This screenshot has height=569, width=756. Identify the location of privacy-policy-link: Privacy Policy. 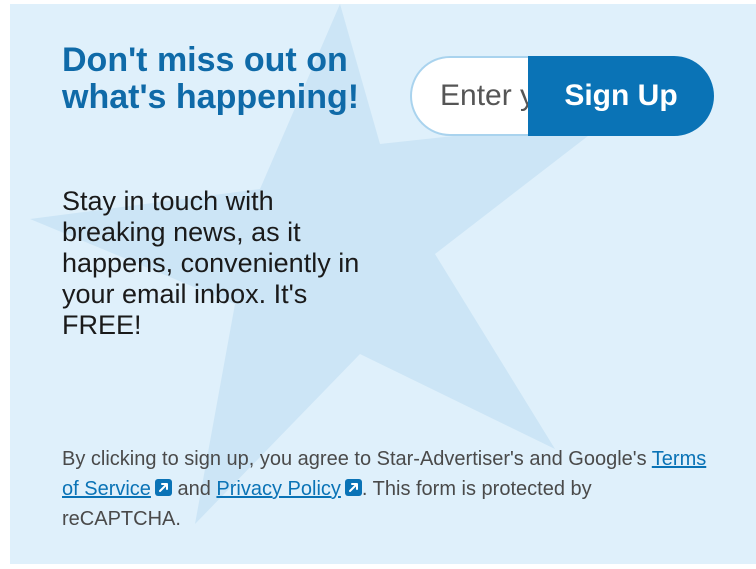
(278, 489).